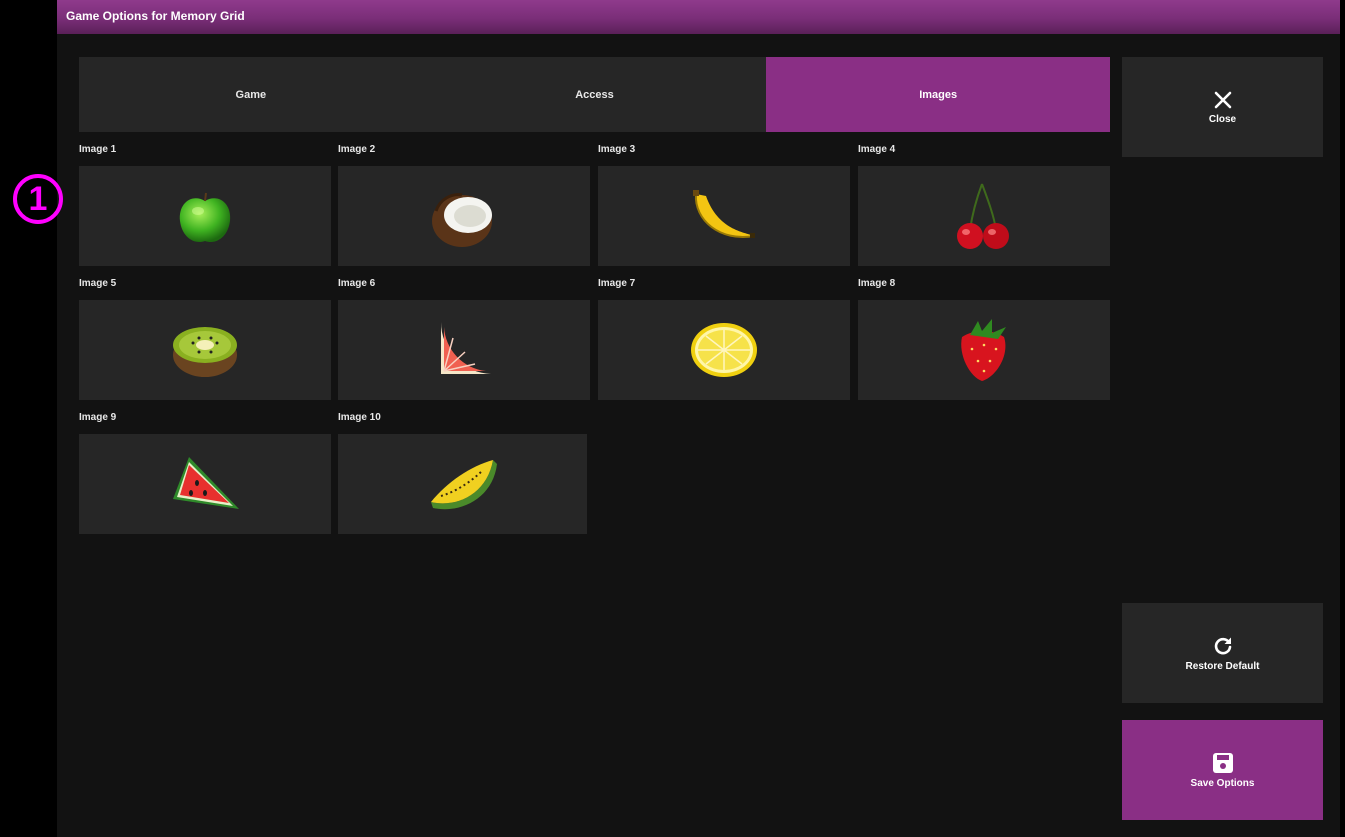  I want to click on image-slot-label: Image 4, so click(877, 149).